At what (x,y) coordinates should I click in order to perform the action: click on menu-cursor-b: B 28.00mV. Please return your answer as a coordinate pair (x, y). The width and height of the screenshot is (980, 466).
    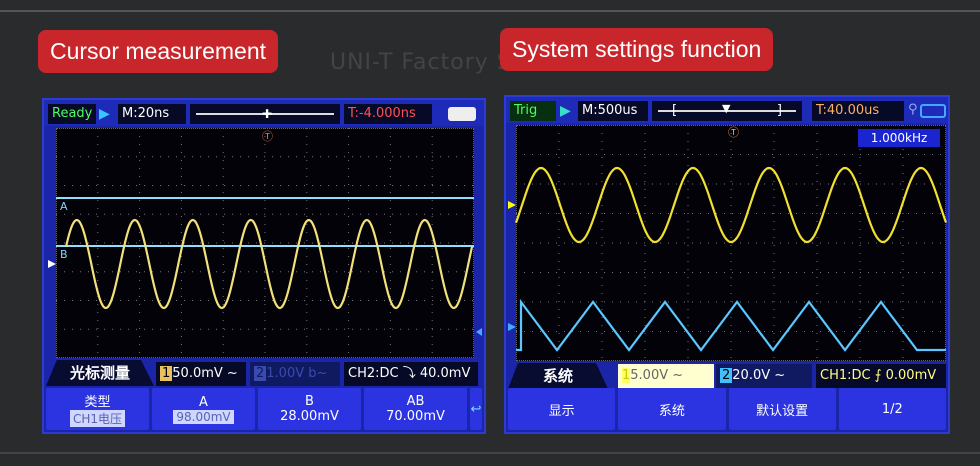
    Looking at the image, I should click on (309, 409).